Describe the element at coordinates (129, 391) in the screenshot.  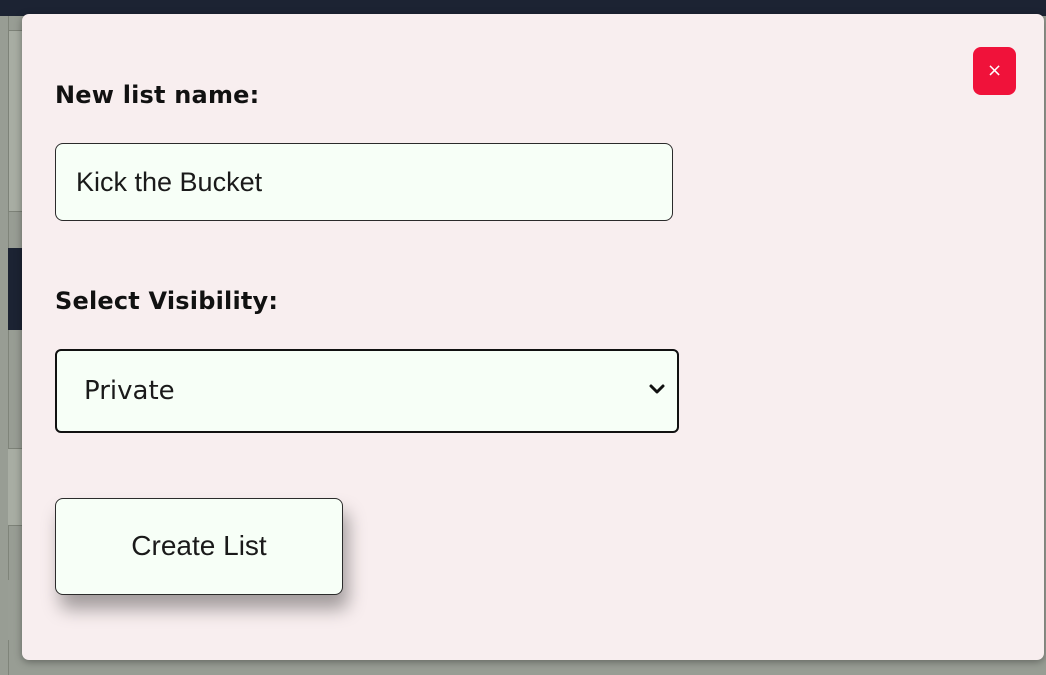
I see `visibility-selected-value: Private` at that location.